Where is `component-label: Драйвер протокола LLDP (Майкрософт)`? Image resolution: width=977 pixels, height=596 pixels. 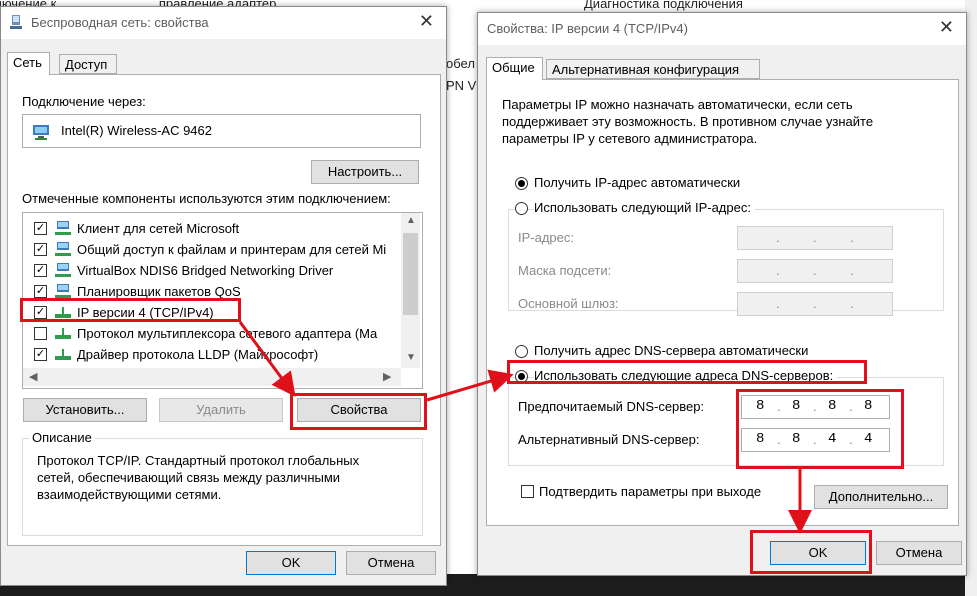
component-label: Драйвер протокола LLDP (Майкрософт) is located at coordinates (198, 354).